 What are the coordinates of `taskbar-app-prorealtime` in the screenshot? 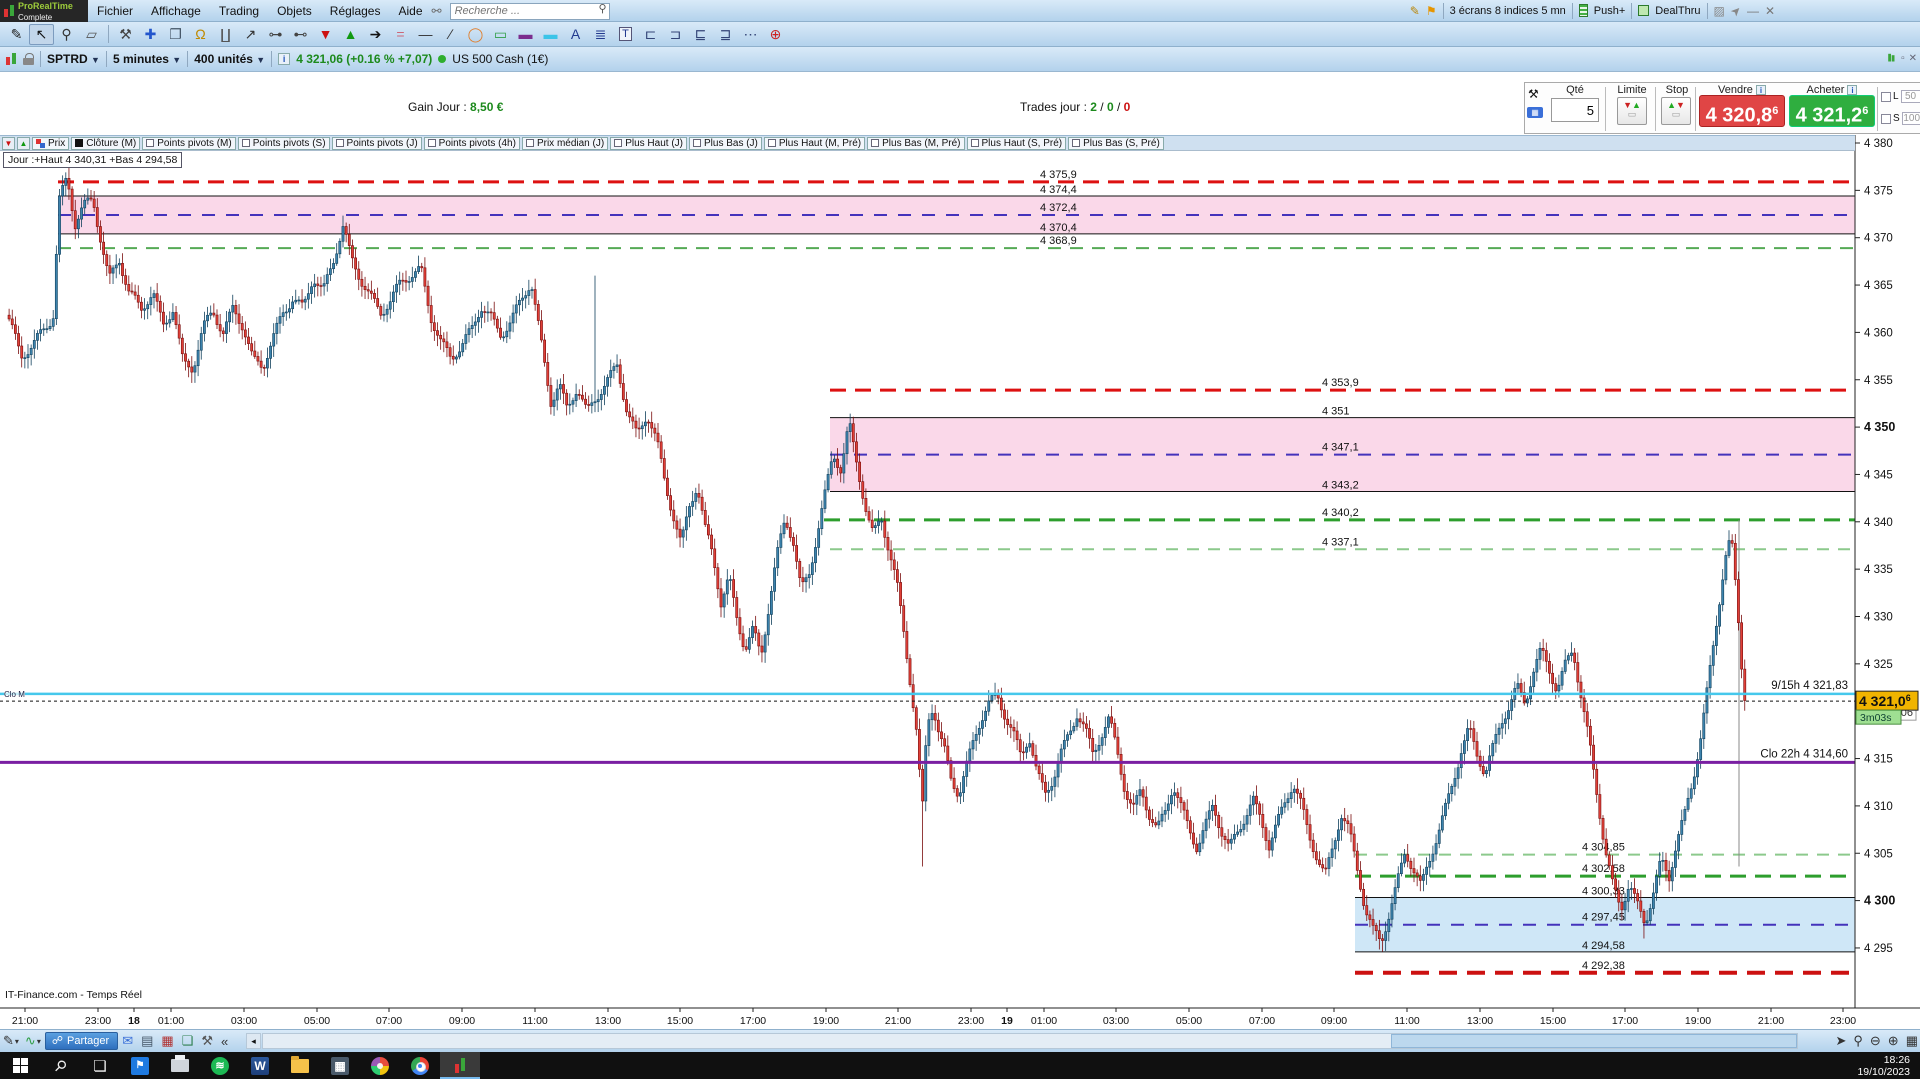 It's located at (460, 1065).